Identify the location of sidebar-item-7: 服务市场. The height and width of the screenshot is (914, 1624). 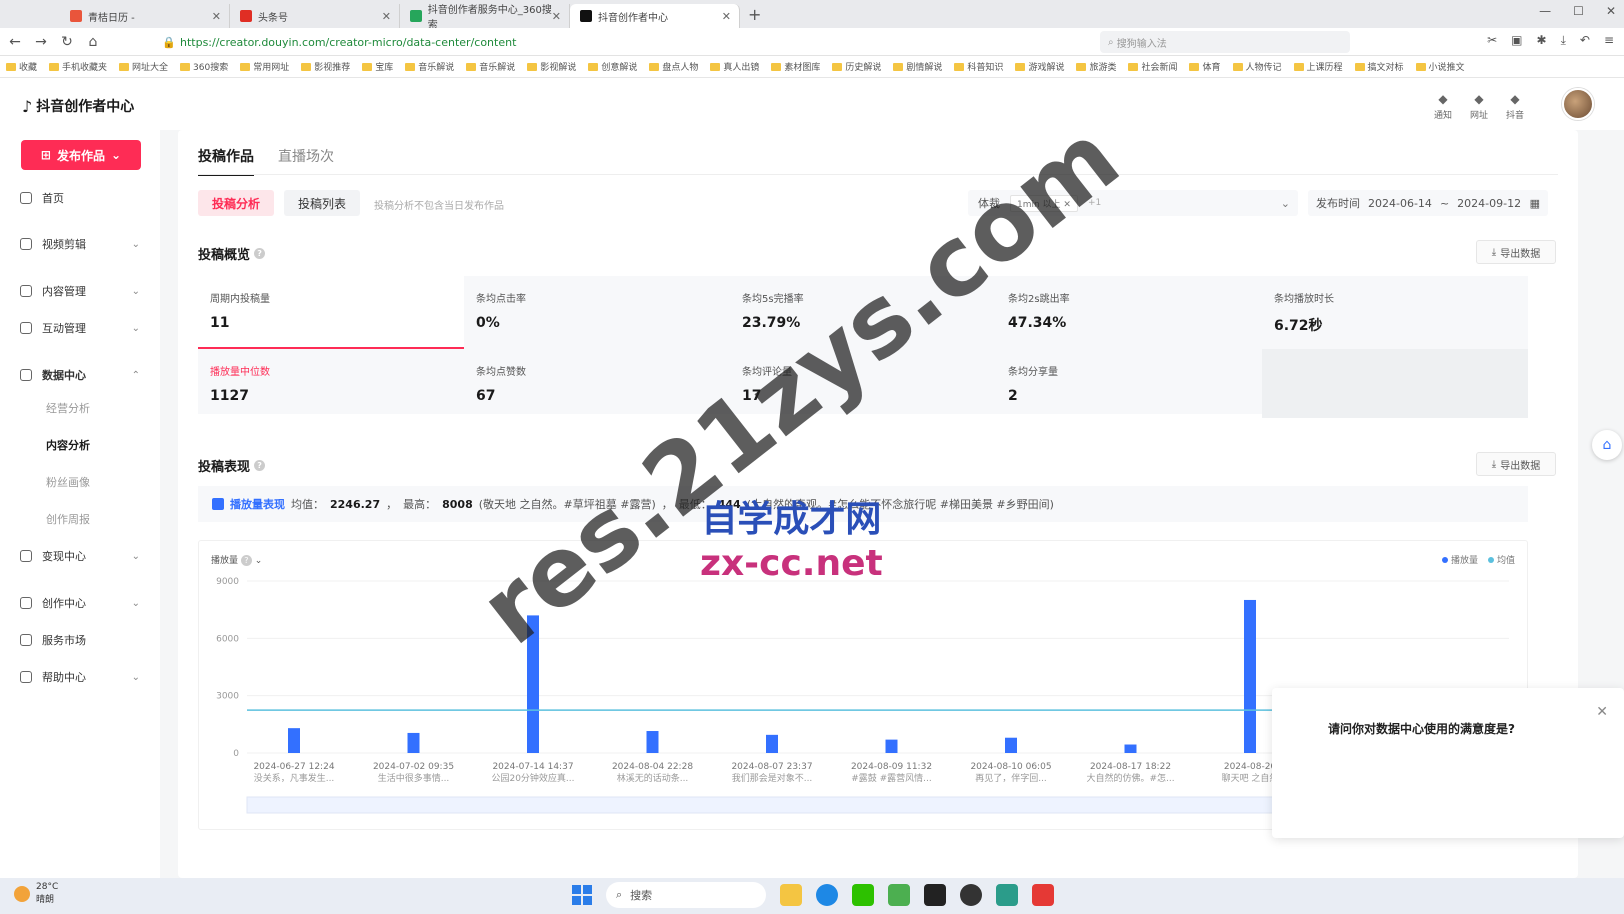
(80, 640).